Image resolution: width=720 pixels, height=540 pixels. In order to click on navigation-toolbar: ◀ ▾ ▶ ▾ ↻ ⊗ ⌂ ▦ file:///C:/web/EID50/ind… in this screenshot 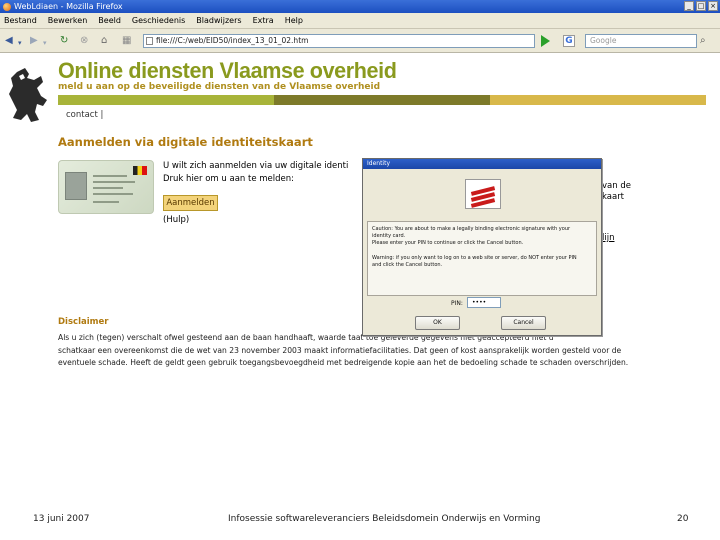, I will do `click(360, 41)`.